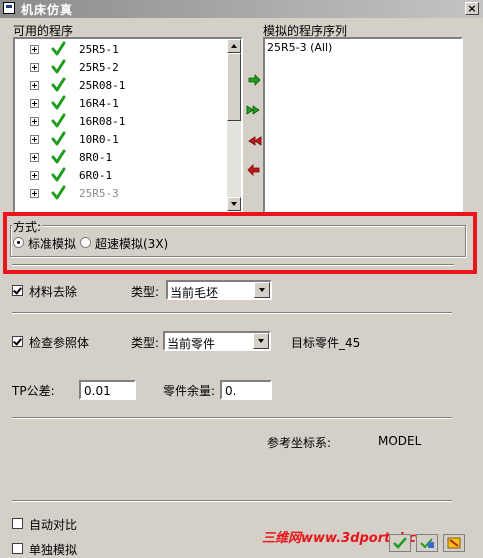 The width and height of the screenshot is (483, 558). I want to click on tp-tolerance-input: 0.01, so click(107, 390).